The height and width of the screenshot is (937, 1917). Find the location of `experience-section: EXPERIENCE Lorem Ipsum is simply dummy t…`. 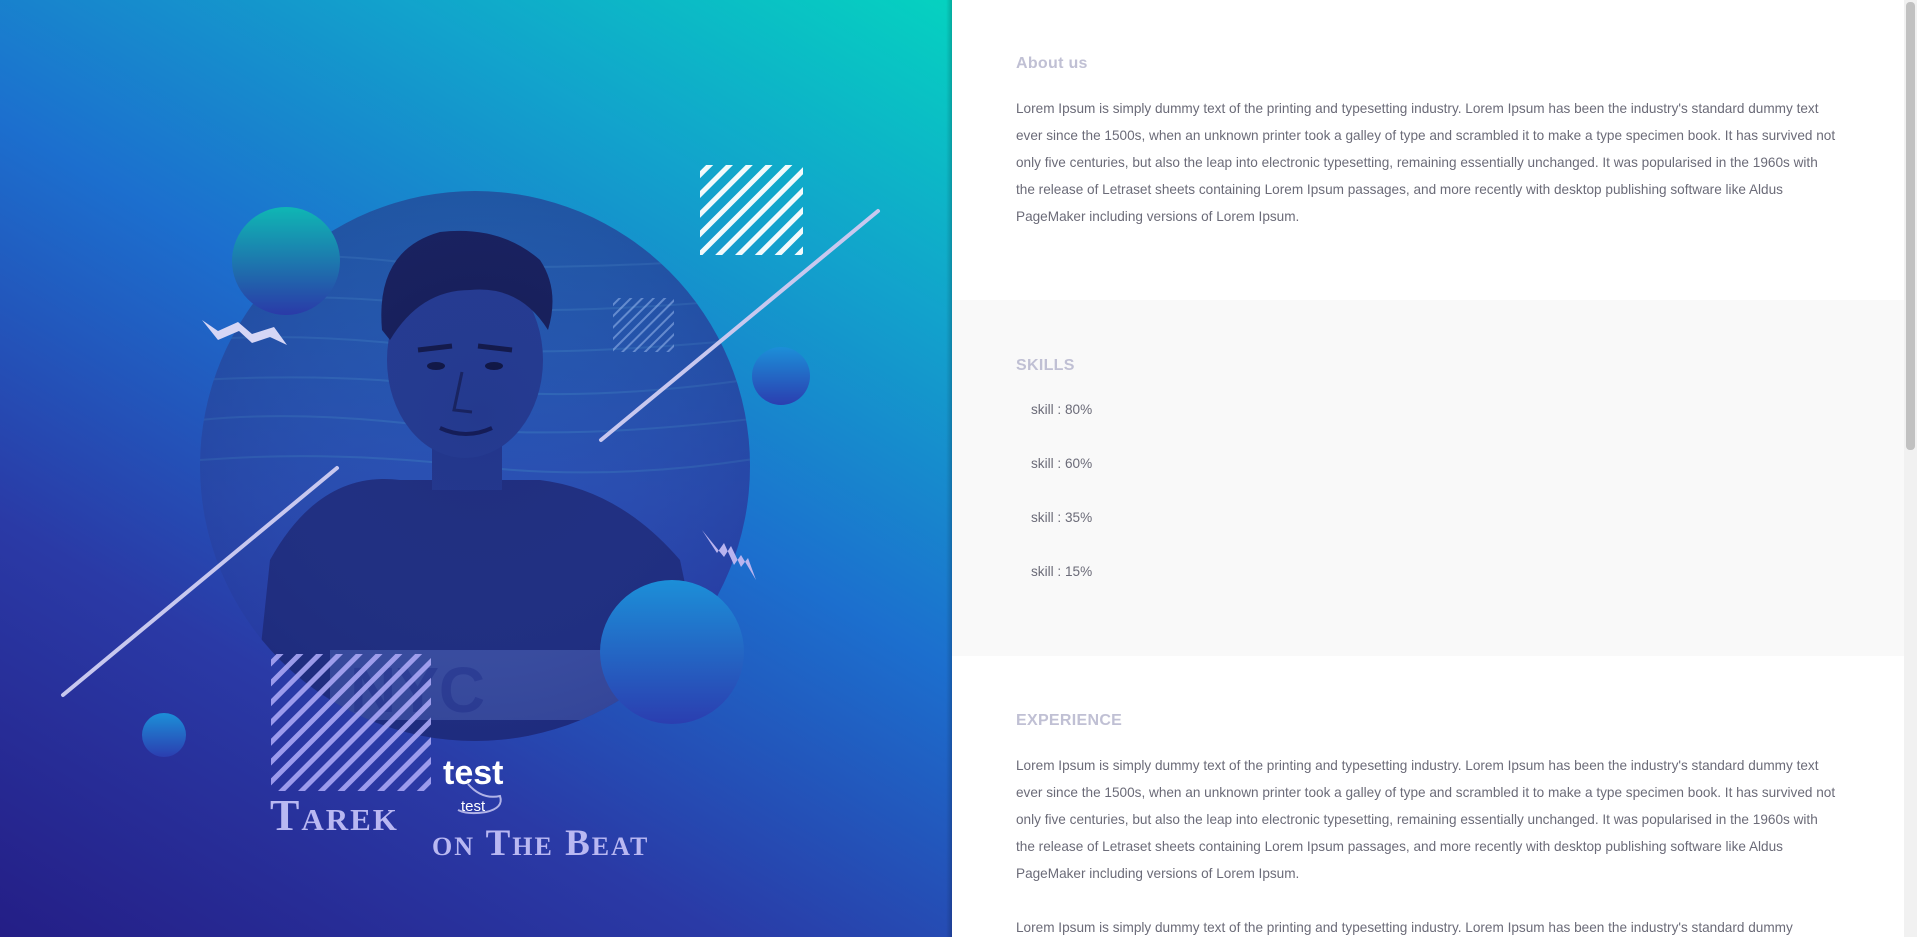

experience-section: EXPERIENCE Lorem Ipsum is simply dummy t… is located at coordinates (1428, 796).